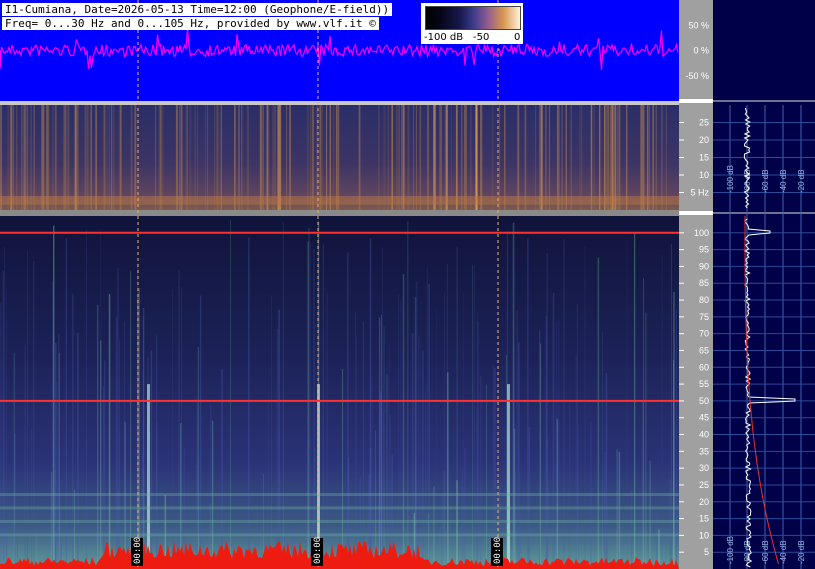 Image resolution: width=815 pixels, height=569 pixels. I want to click on high-freq-tick-label: 15, so click(704, 519).